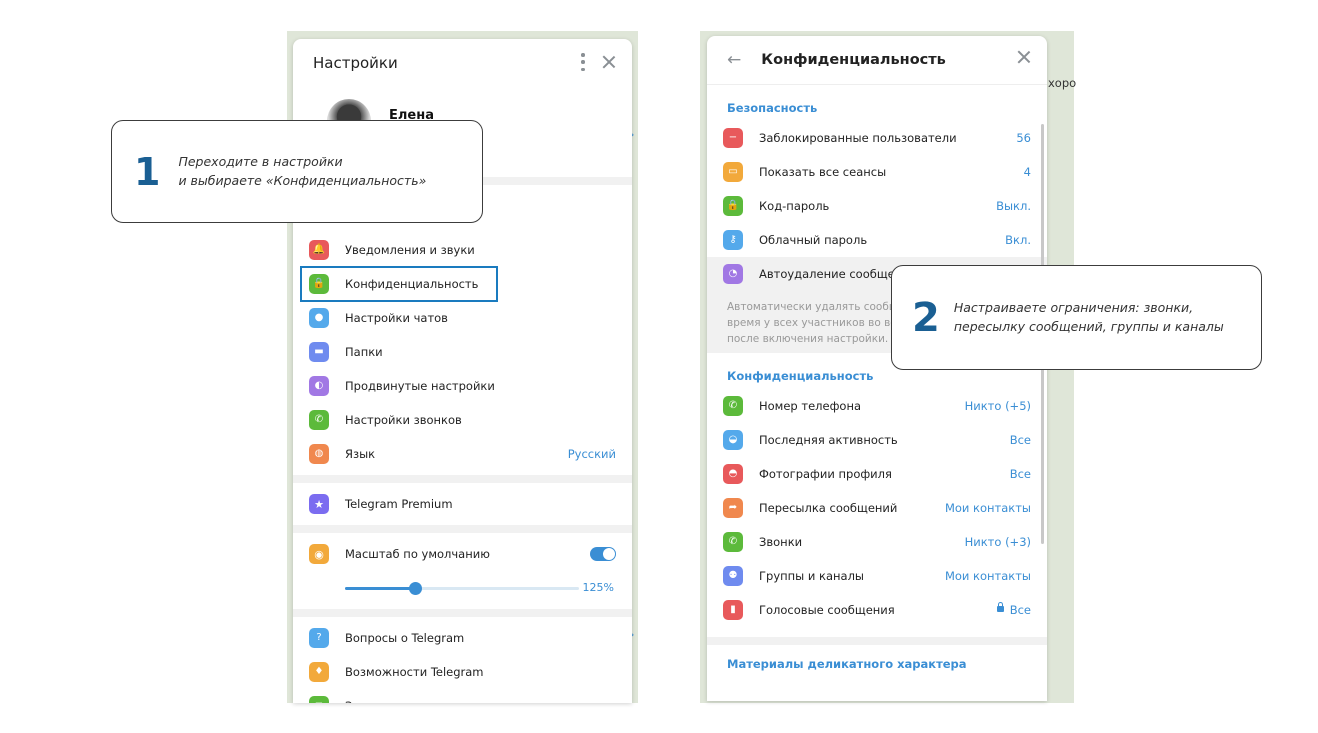 The image size is (1318, 733). What do you see at coordinates (734, 60) in the screenshot?
I see `back-arrow-icon: ←` at bounding box center [734, 60].